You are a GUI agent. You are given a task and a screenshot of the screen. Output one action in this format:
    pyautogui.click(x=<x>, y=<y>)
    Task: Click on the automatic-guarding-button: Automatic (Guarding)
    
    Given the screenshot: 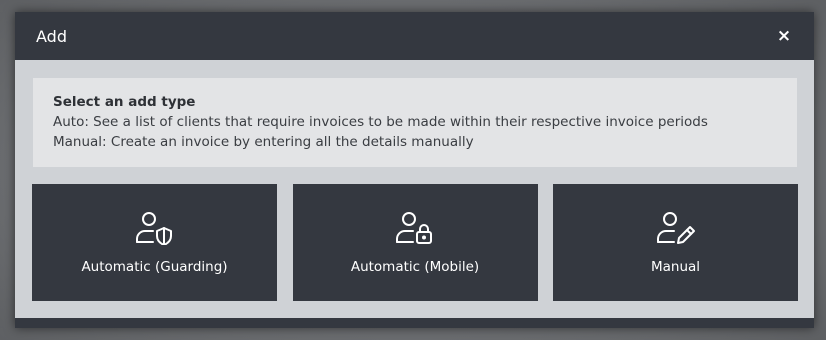 What is the action you would take?
    pyautogui.click(x=154, y=242)
    